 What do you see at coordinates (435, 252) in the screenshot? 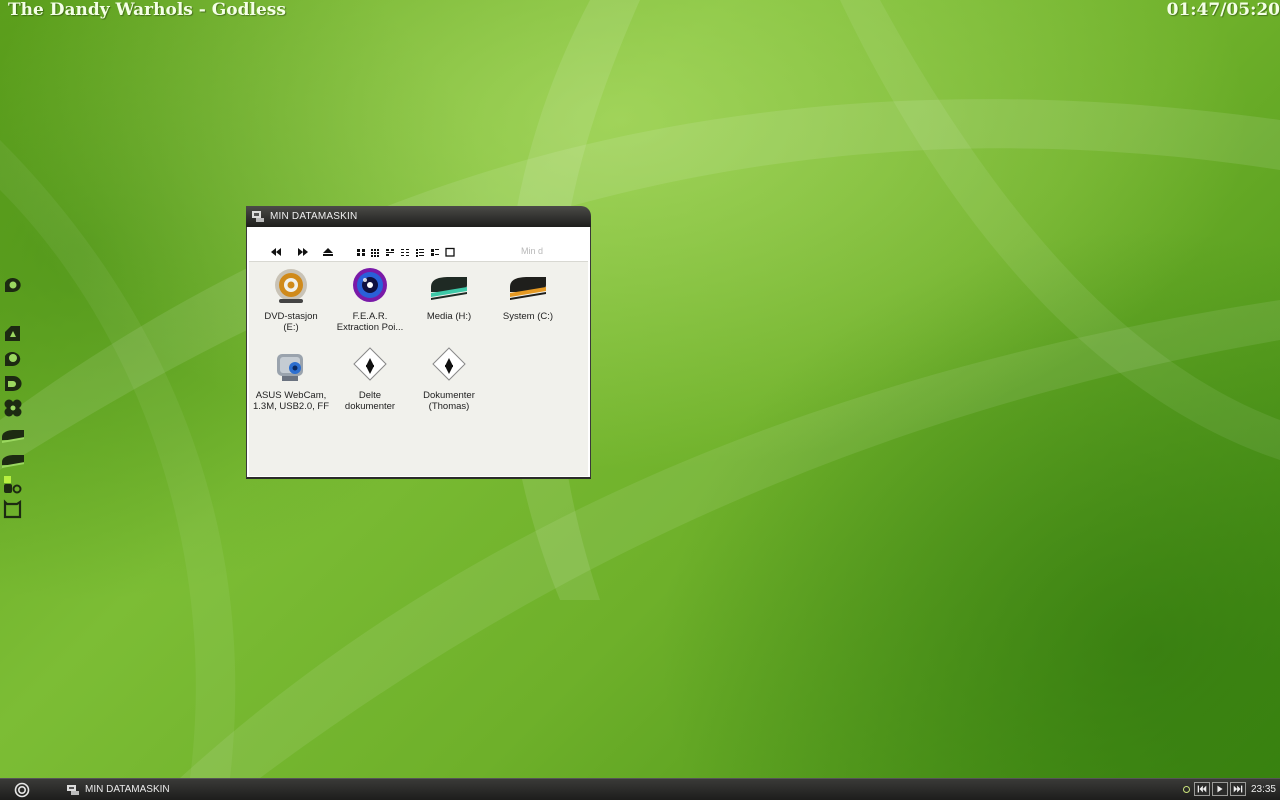
I see `view-filmstrip-icon` at bounding box center [435, 252].